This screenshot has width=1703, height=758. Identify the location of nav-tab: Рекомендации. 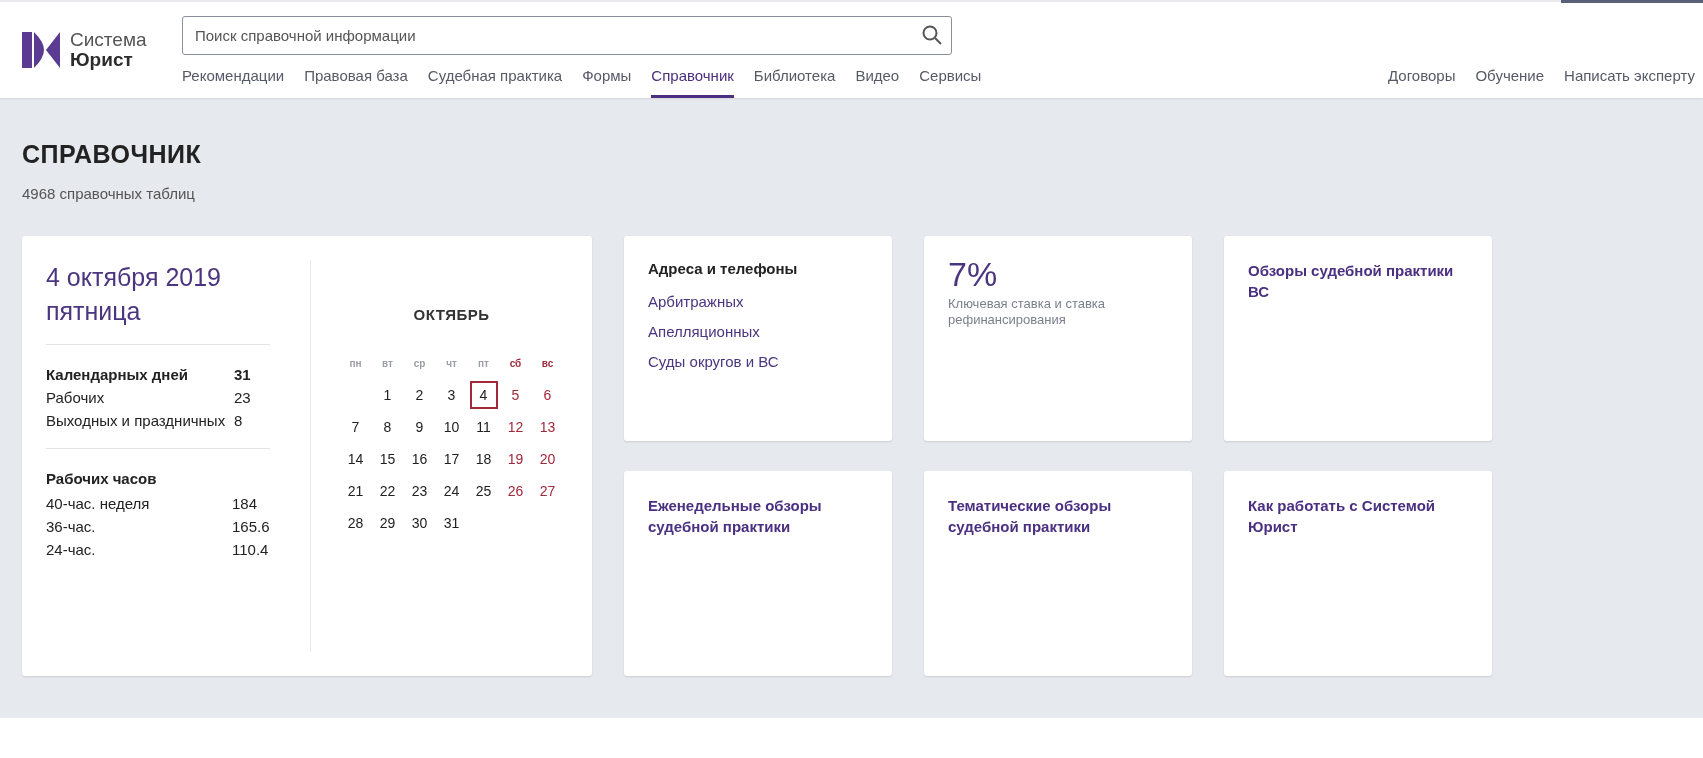
(233, 80).